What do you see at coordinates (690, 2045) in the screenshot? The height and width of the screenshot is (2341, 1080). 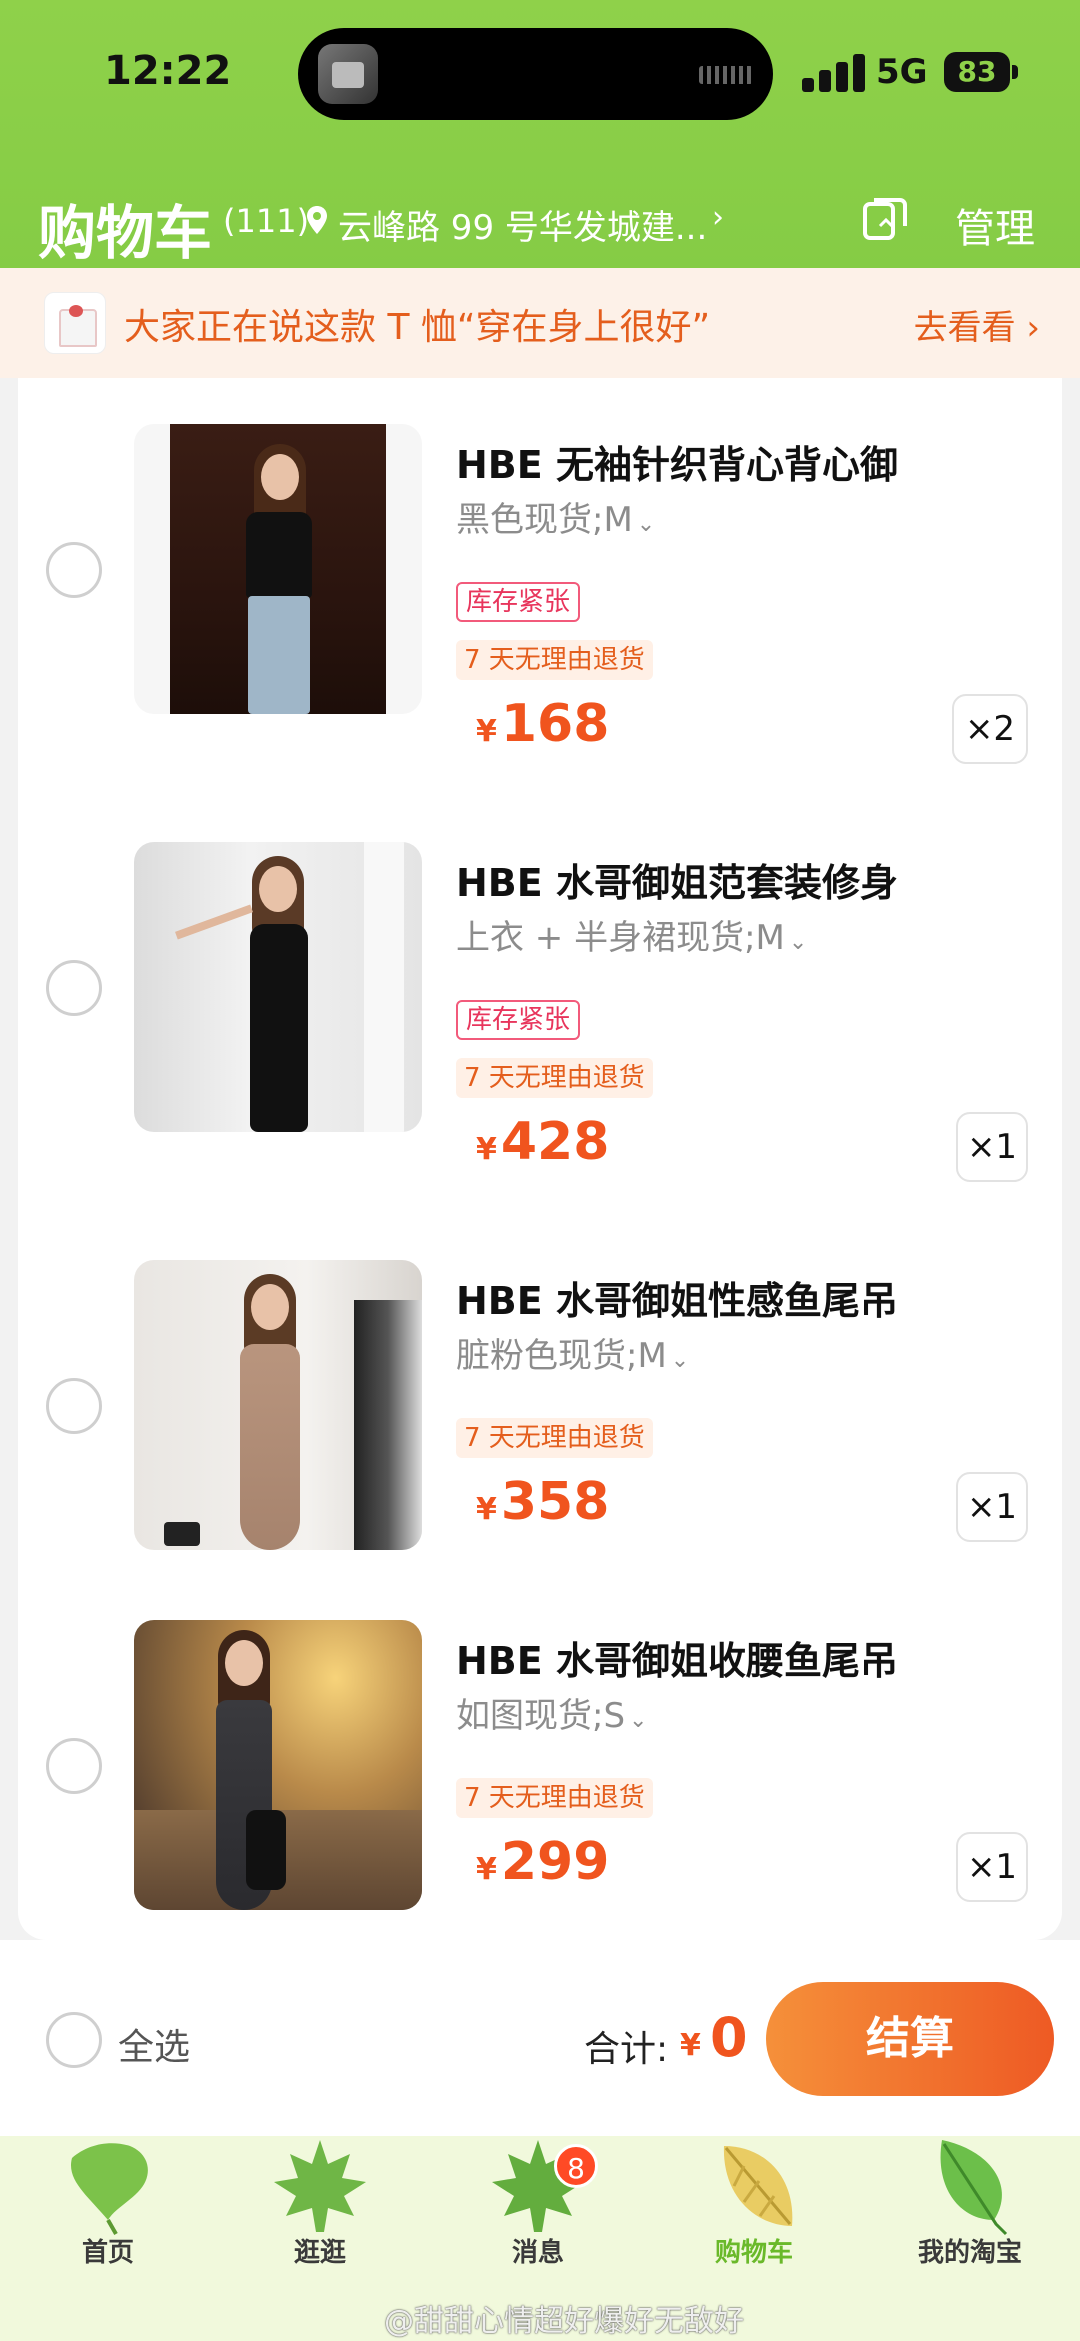 I see `total-currency: ¥` at bounding box center [690, 2045].